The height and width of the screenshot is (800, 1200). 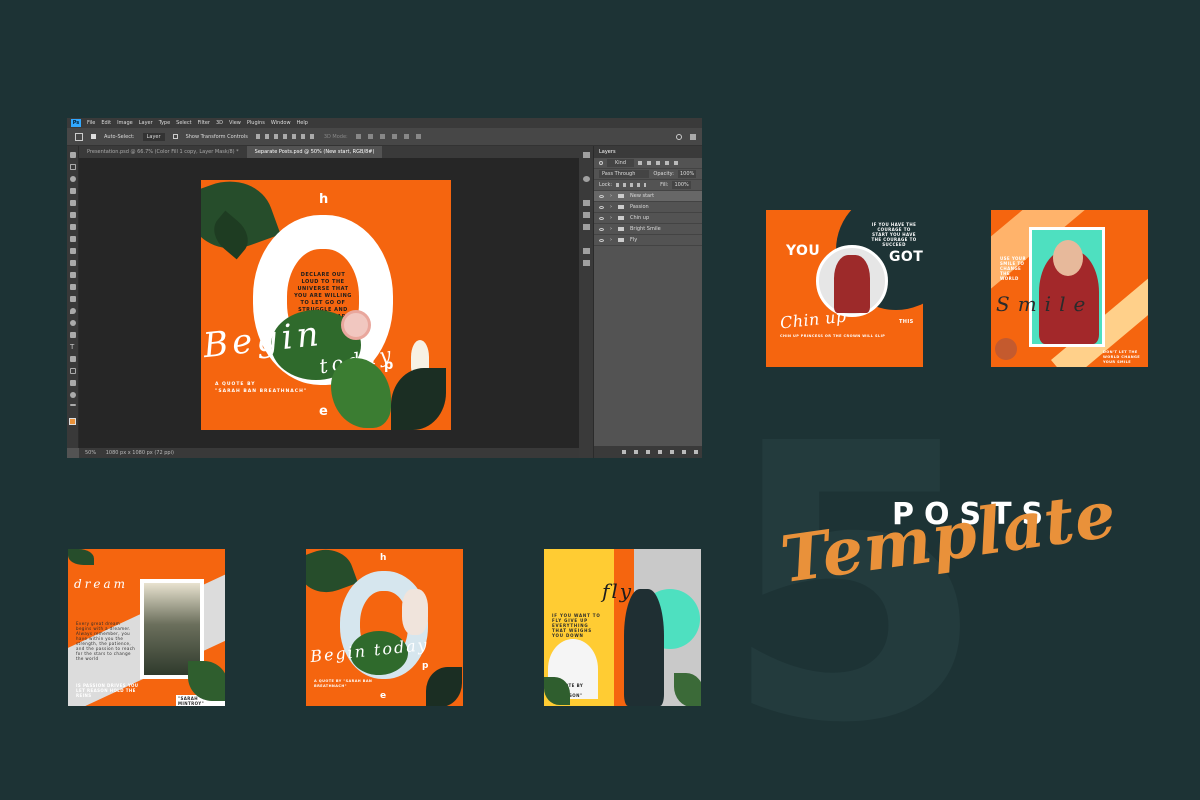 I want to click on move-icon, so click(x=73, y=155).